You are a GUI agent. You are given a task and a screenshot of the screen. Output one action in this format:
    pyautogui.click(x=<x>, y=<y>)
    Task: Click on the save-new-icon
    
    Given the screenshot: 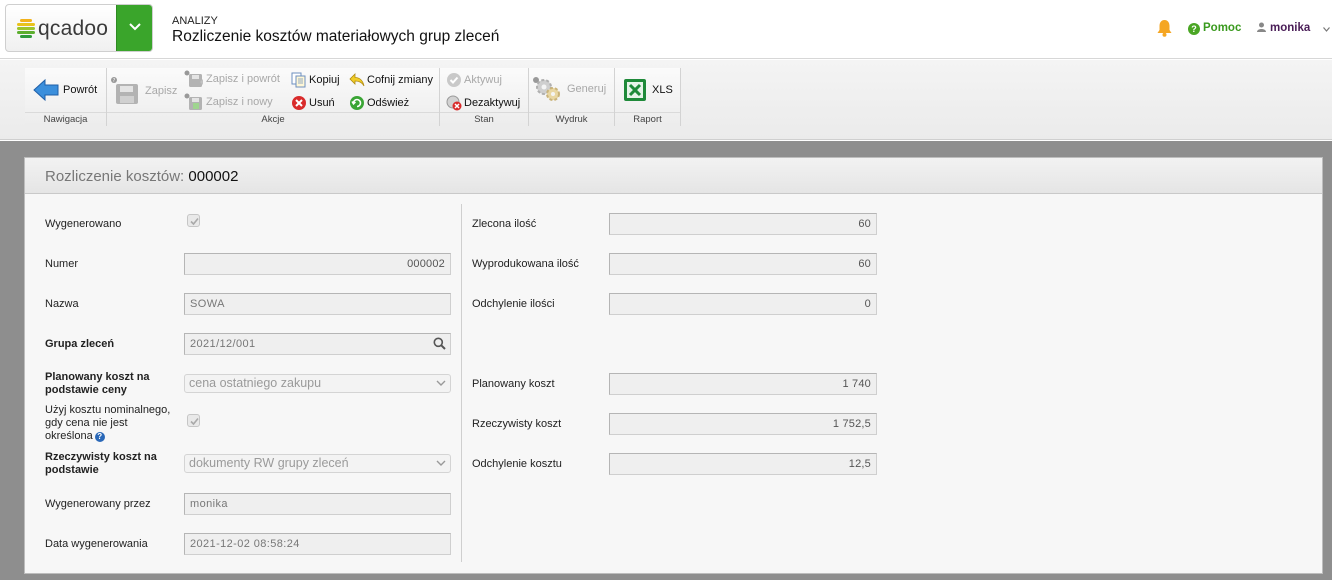 What is the action you would take?
    pyautogui.click(x=193, y=101)
    